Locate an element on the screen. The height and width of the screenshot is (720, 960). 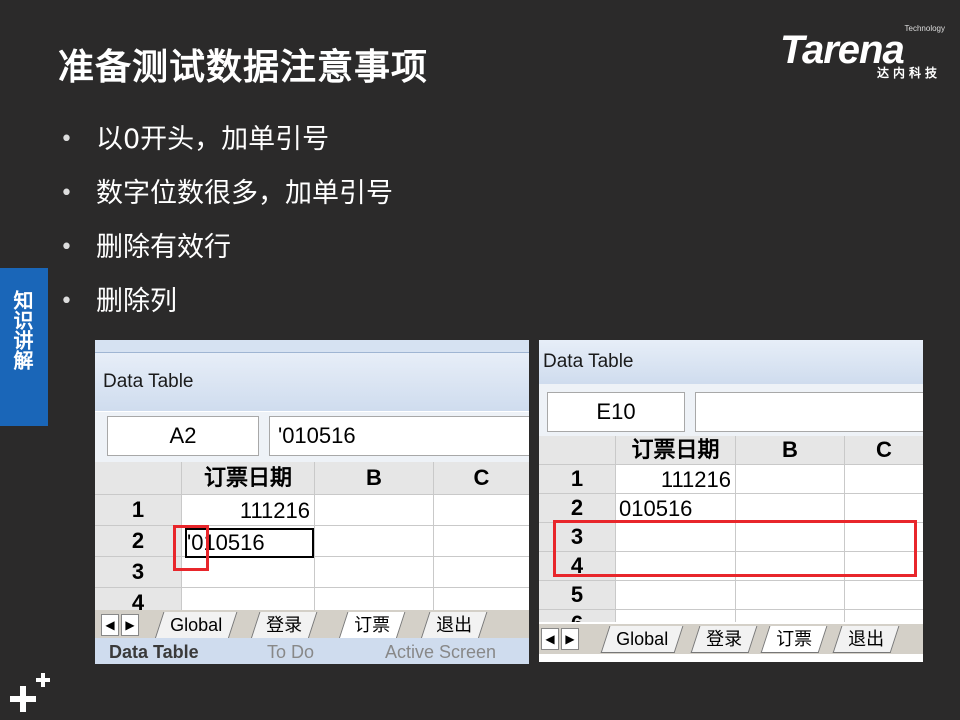
spreadsheet-grid: 订票日期 B C 1 2 3 4 111216 '010516 is located at coordinates (312, 537).